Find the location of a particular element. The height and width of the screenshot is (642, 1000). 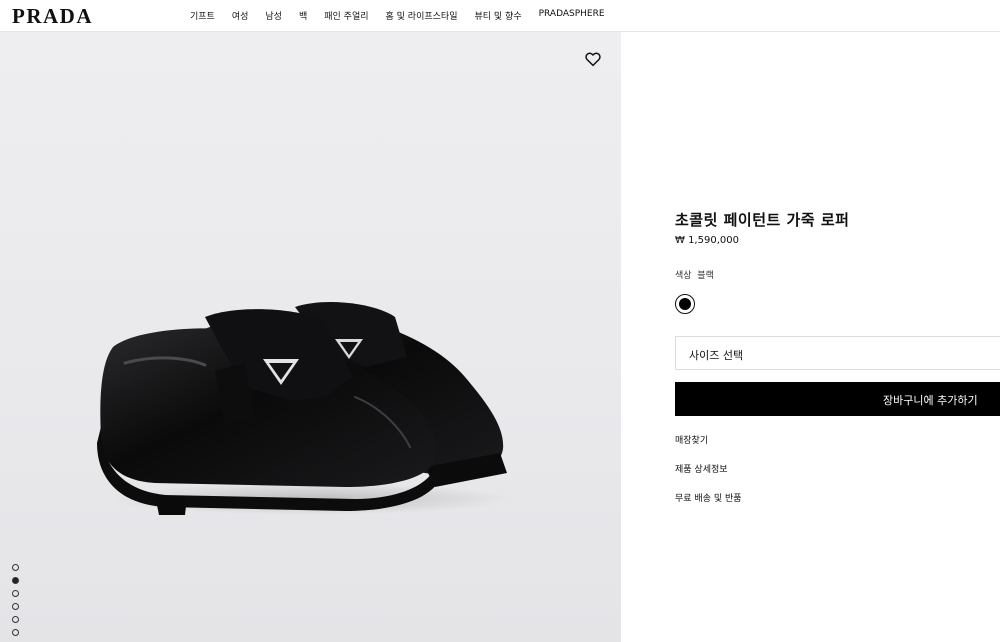

nav-item-pradasphere: PRADASPHERE is located at coordinates (572, 15).